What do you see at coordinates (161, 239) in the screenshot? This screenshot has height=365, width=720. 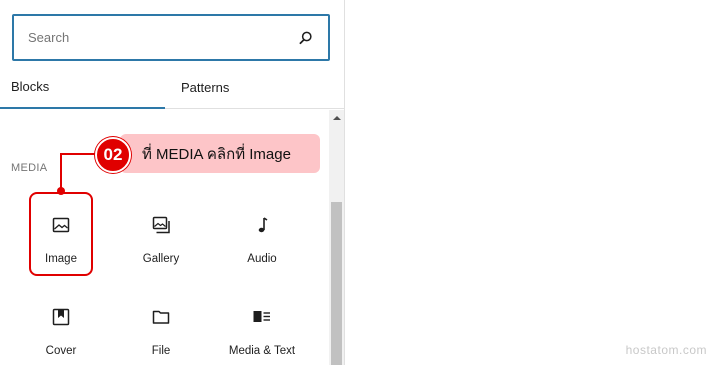 I see `block-item-gallery: Gallery` at bounding box center [161, 239].